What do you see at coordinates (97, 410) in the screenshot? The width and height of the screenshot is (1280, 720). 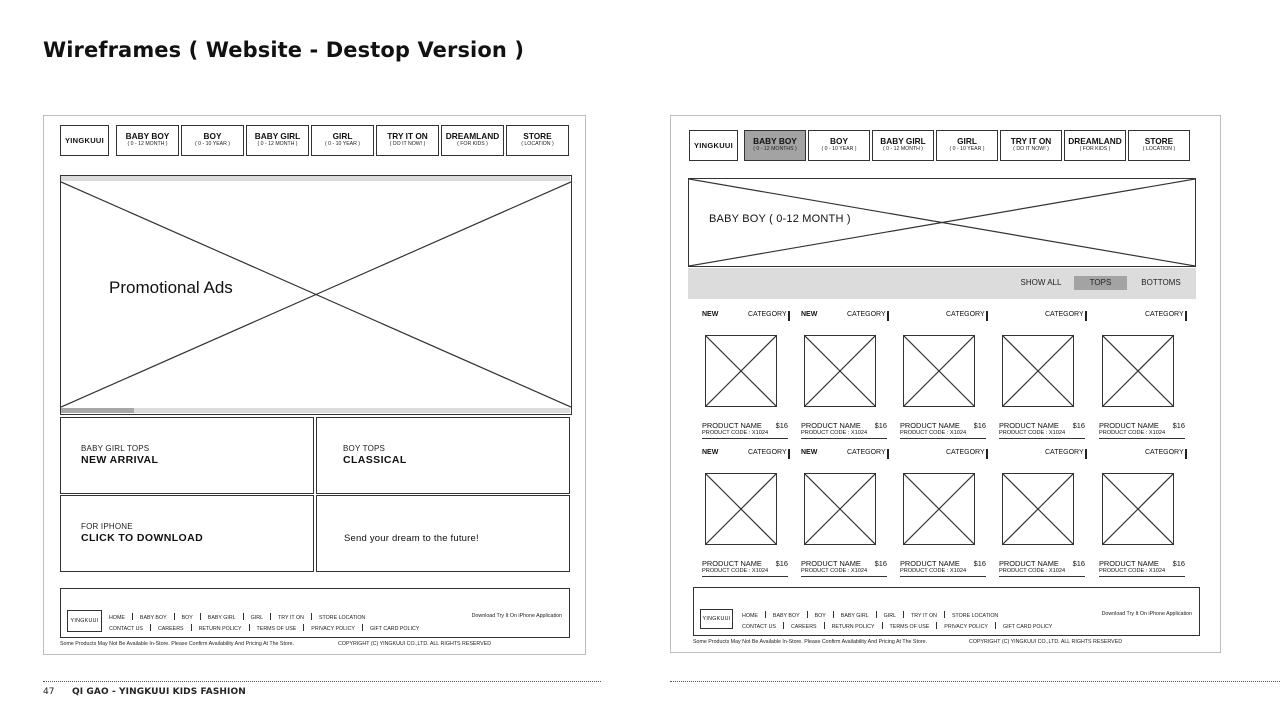 I see `promo-scroll-thumb` at bounding box center [97, 410].